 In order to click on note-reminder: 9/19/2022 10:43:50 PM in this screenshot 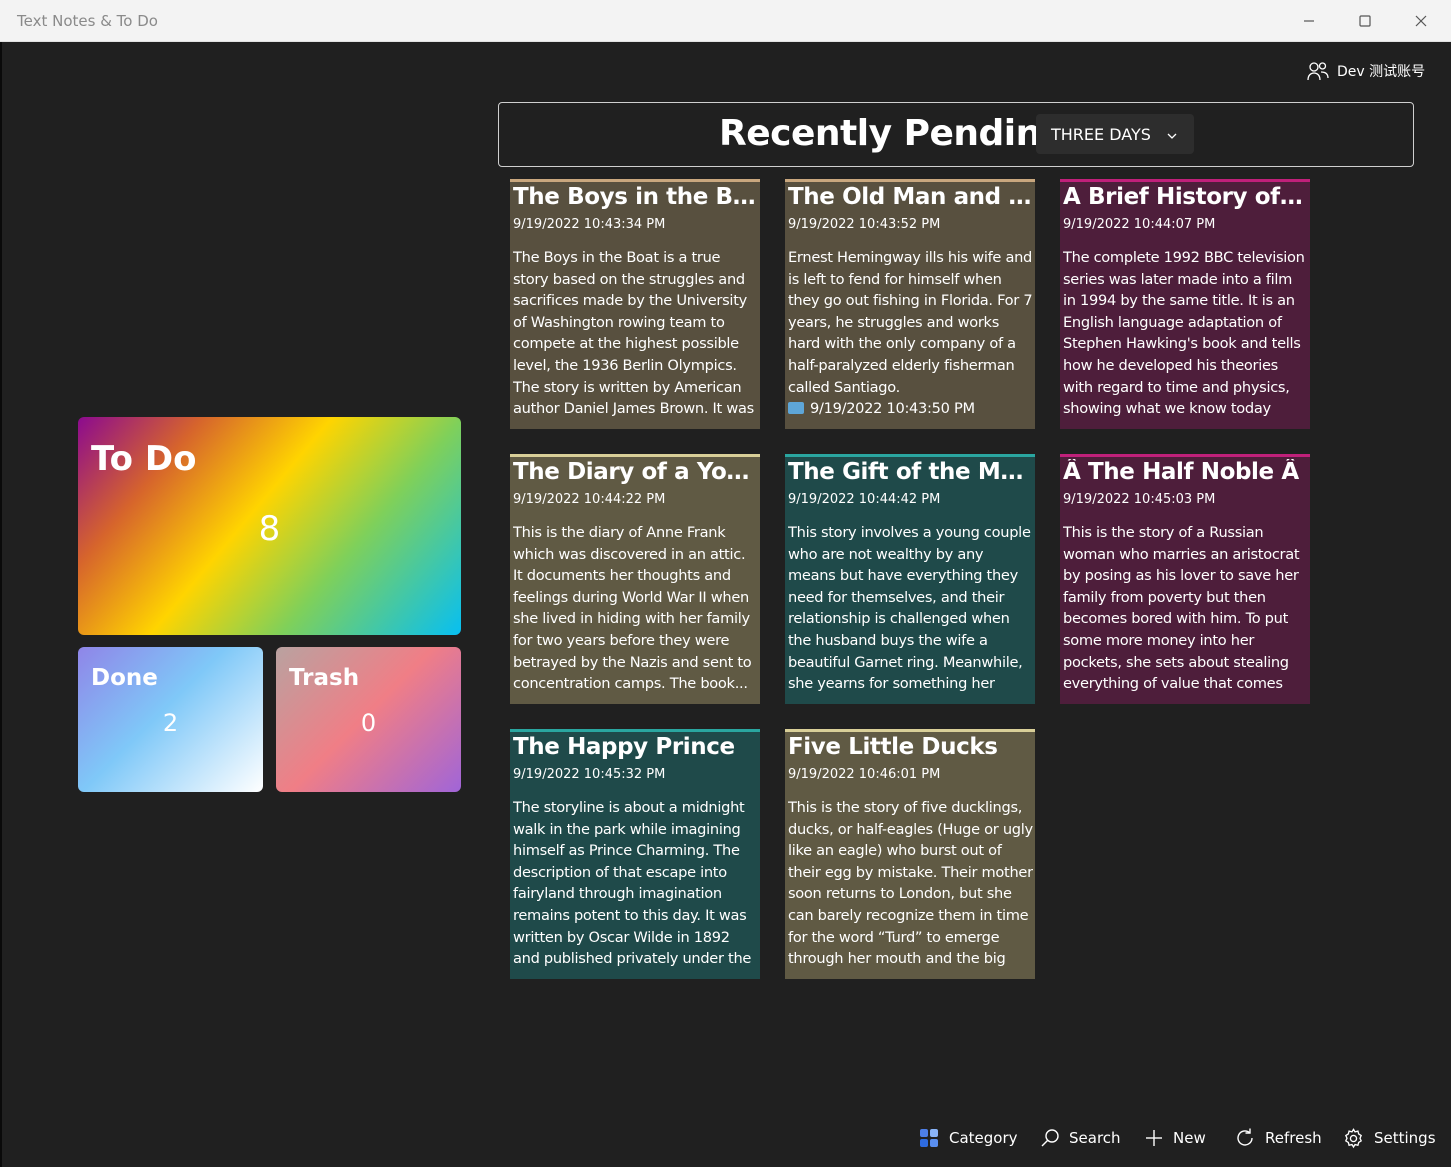, I will do `click(892, 409)`.